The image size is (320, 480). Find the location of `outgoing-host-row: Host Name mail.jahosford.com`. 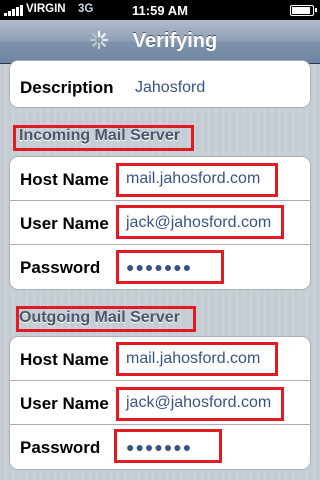

outgoing-host-row: Host Name mail.jahosford.com is located at coordinates (160, 359).